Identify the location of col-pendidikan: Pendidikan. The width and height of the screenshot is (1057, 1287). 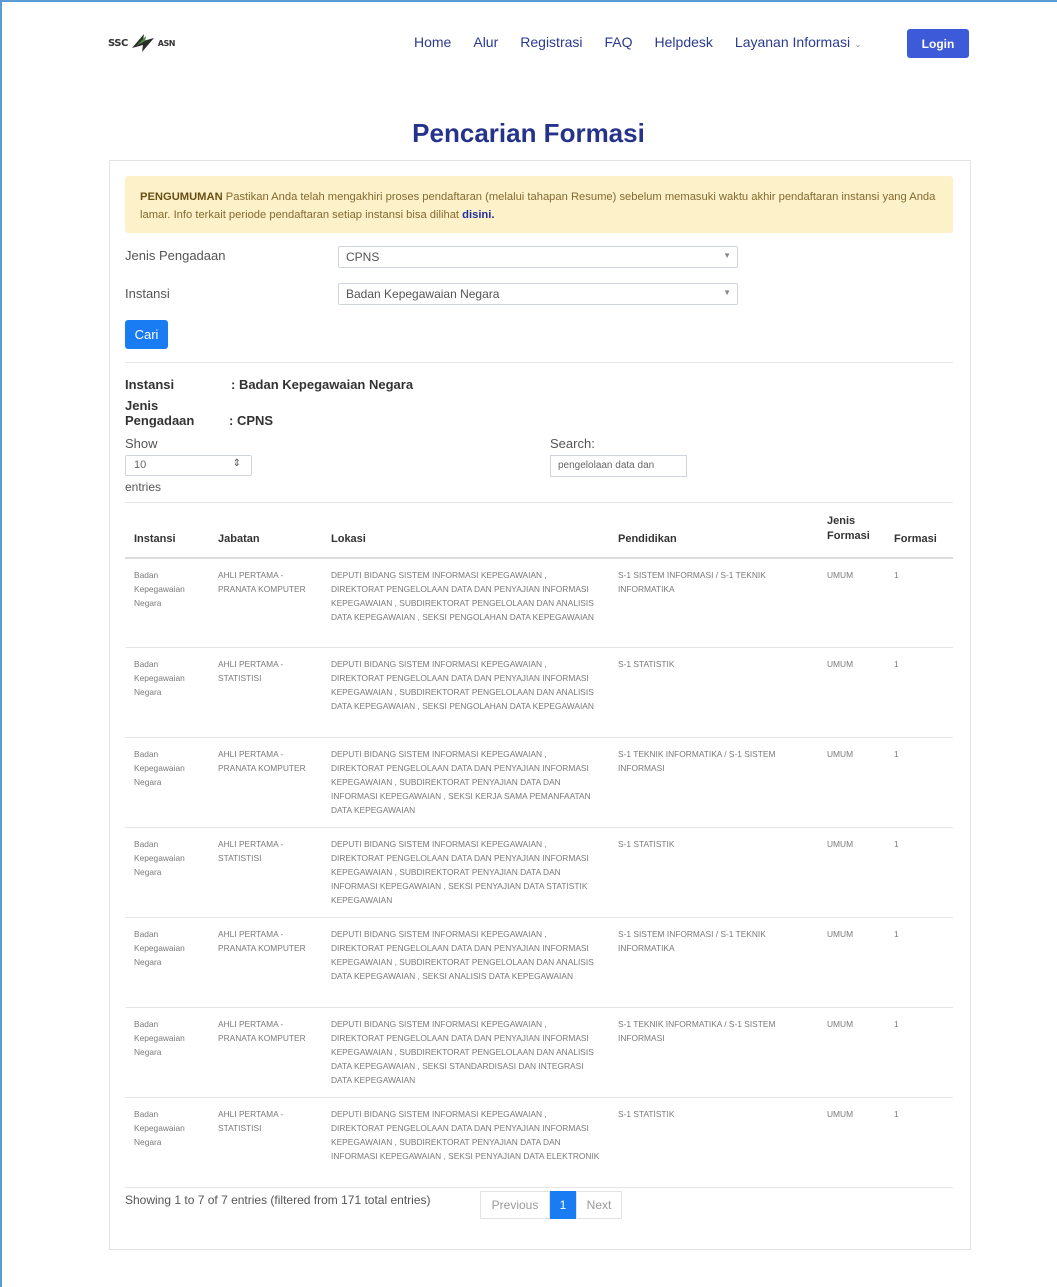
(647, 539).